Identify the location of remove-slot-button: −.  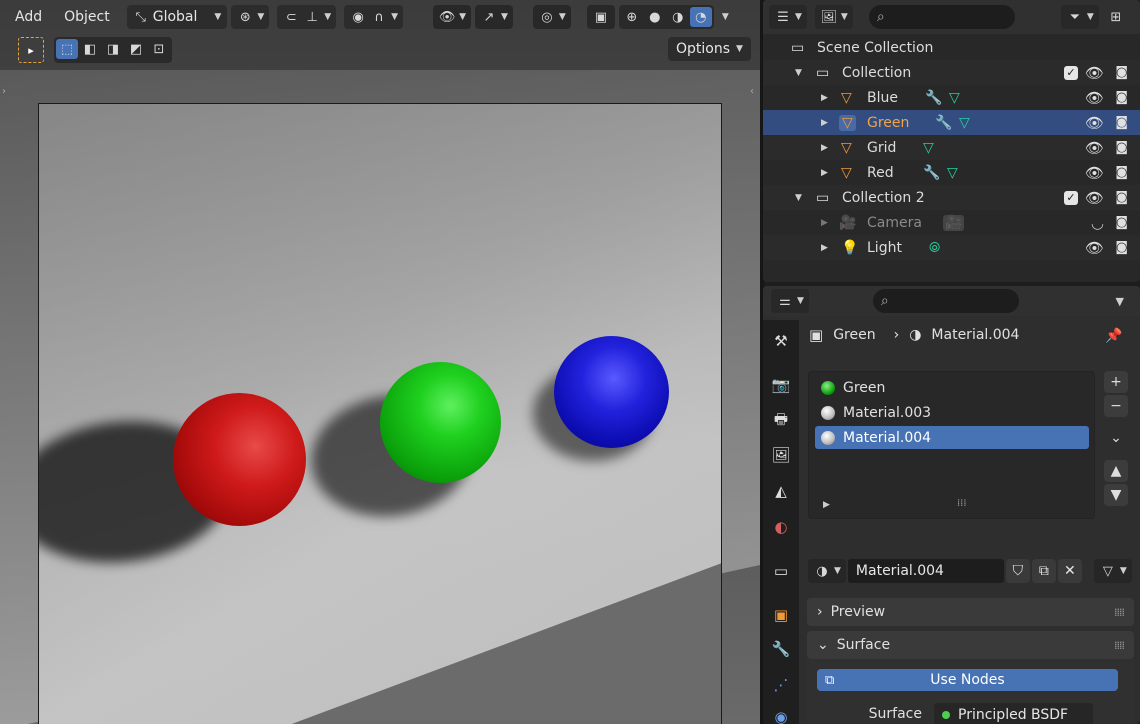
(1116, 406).